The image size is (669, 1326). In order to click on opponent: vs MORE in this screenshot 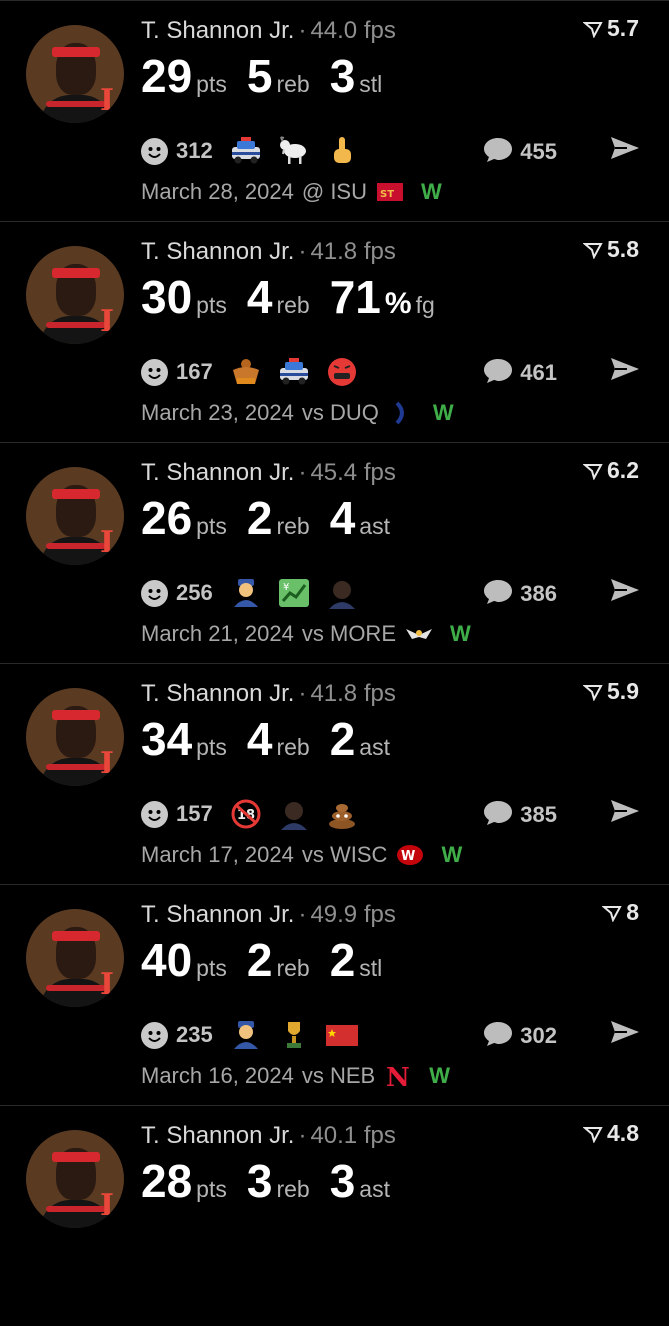, I will do `click(348, 633)`.